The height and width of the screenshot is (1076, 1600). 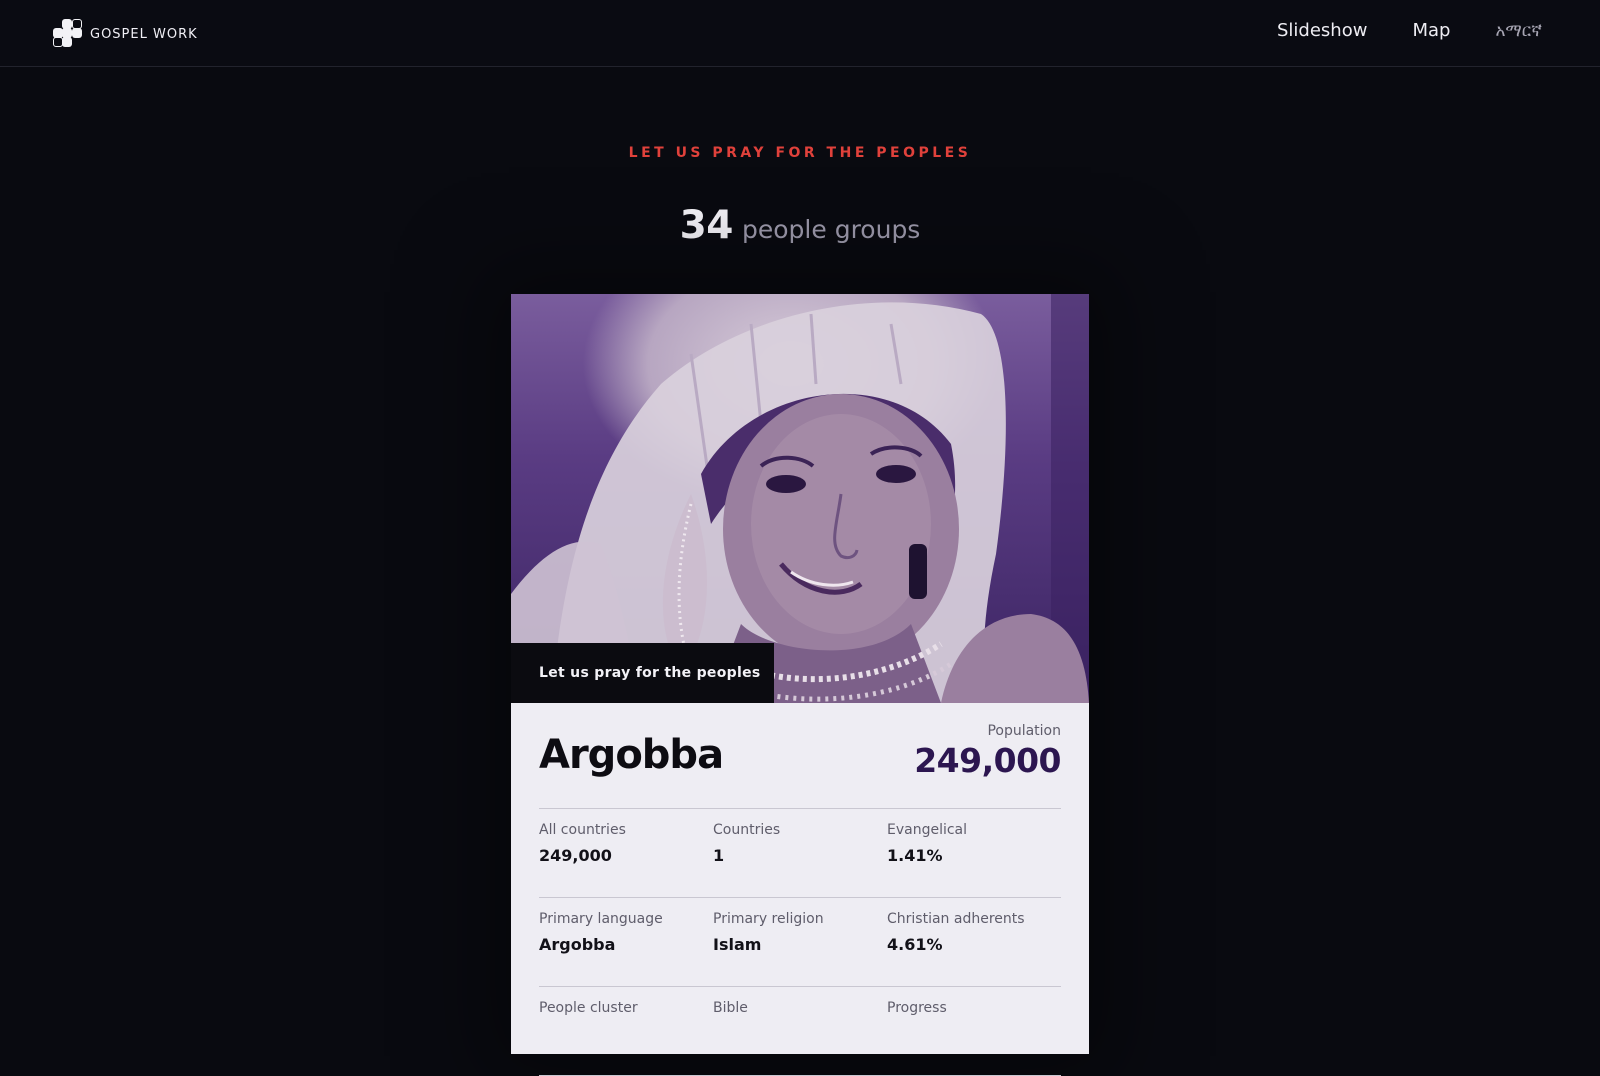 I want to click on stat-bible: Bible, so click(x=800, y=1037).